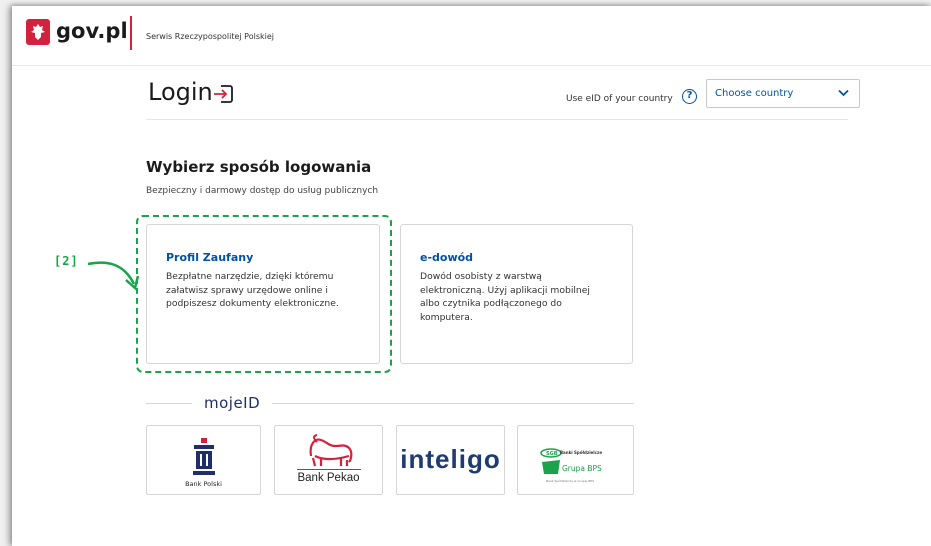  I want to click on bank-tile-pekao: Bank Pekao, so click(328, 460).